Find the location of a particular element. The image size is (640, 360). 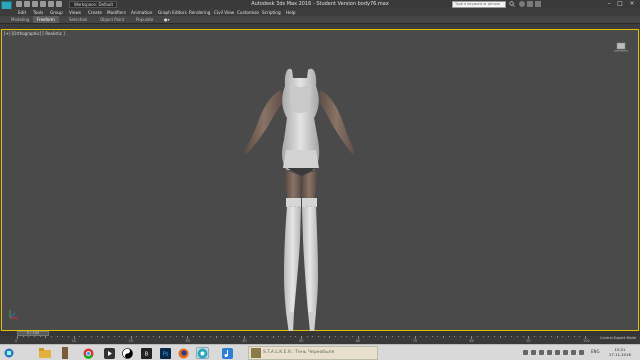

menu-create: Create is located at coordinates (95, 12).